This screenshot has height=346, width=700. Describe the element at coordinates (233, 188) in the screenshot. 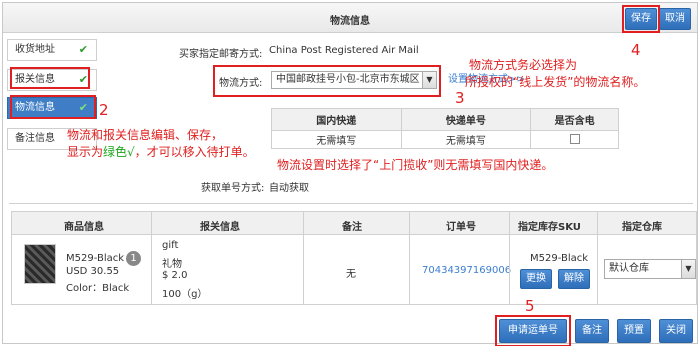

I see `tracking-method-label: 获取单号方式:` at that location.